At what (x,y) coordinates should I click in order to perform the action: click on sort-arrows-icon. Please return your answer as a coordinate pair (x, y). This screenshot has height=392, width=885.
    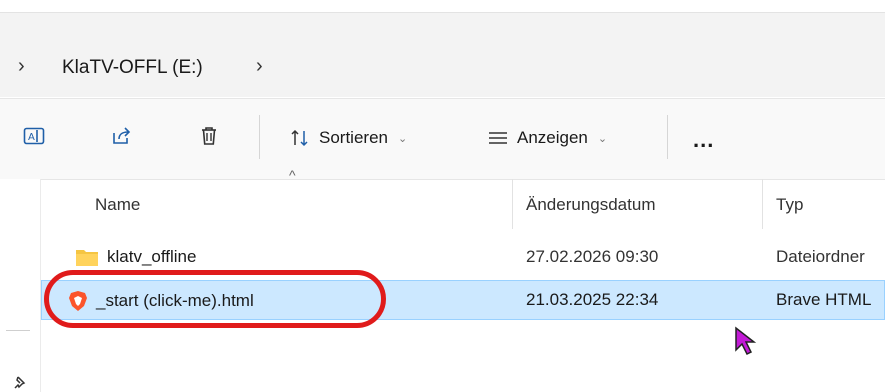
    Looking at the image, I should click on (299, 138).